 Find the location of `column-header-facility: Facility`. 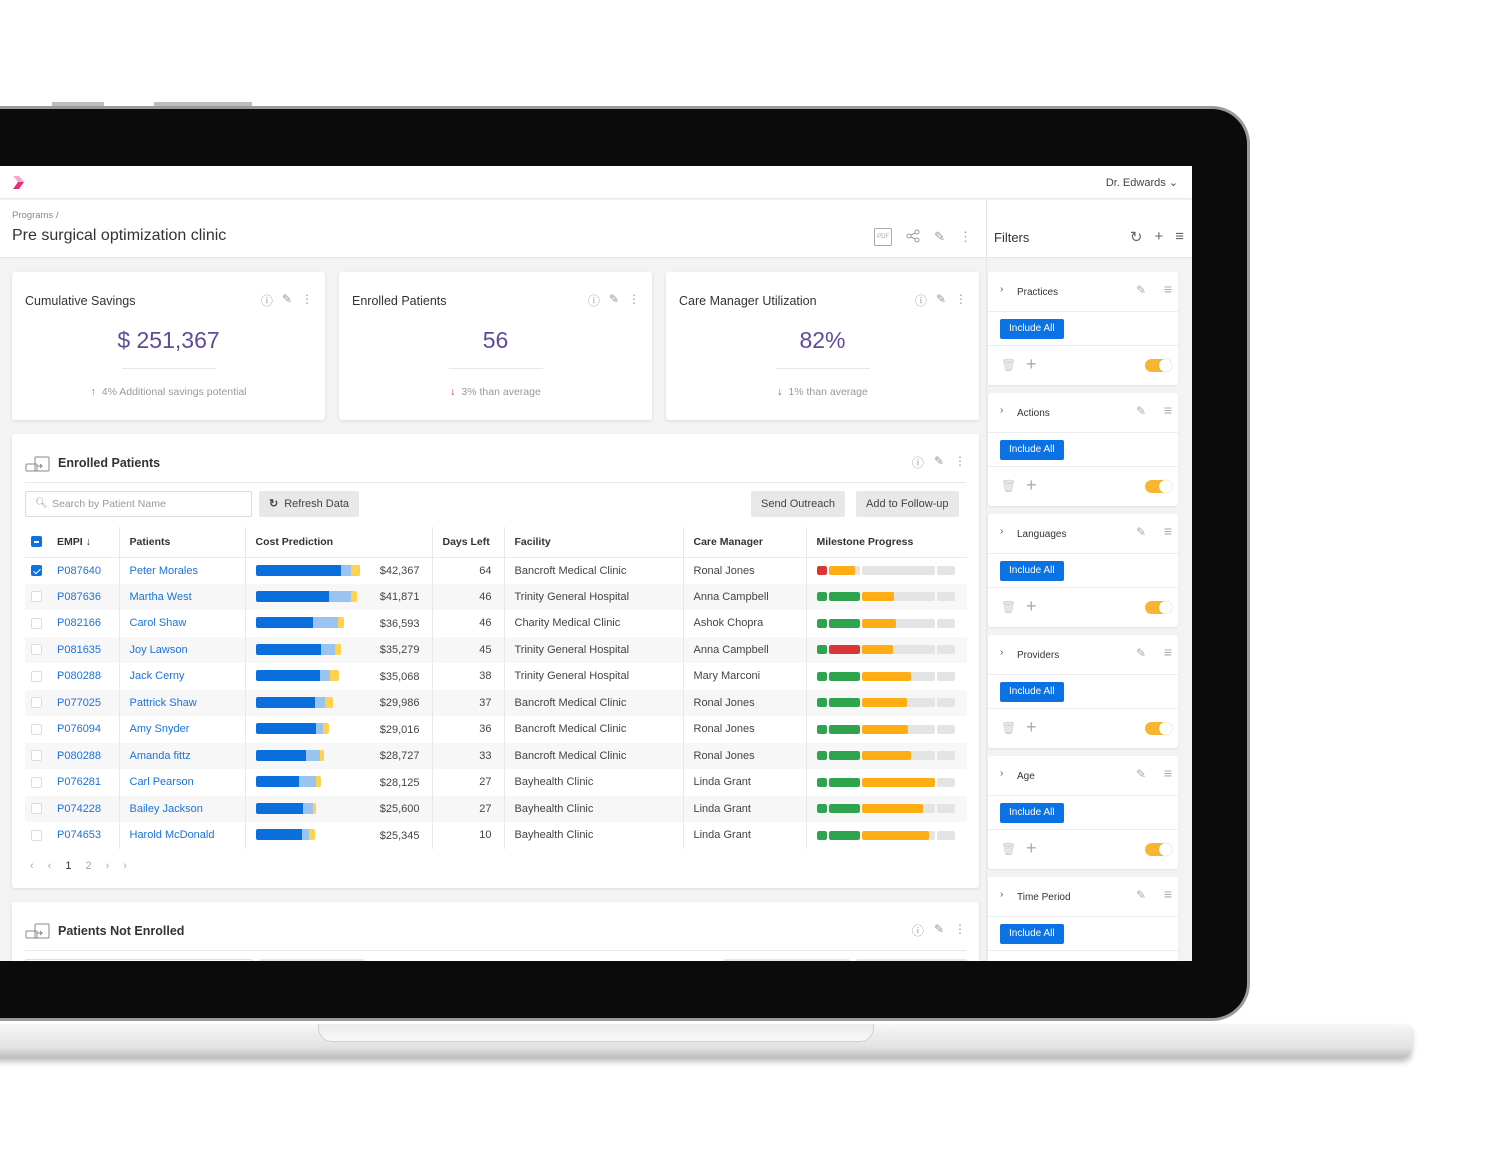

column-header-facility: Facility is located at coordinates (594, 542).